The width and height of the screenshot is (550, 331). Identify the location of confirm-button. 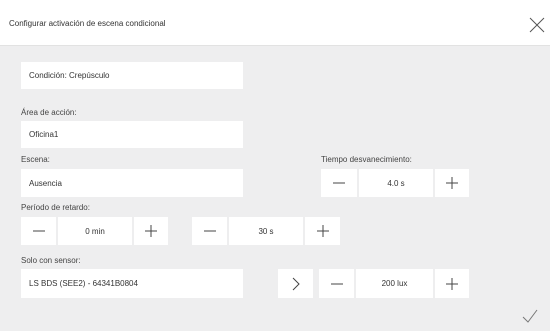
(530, 316).